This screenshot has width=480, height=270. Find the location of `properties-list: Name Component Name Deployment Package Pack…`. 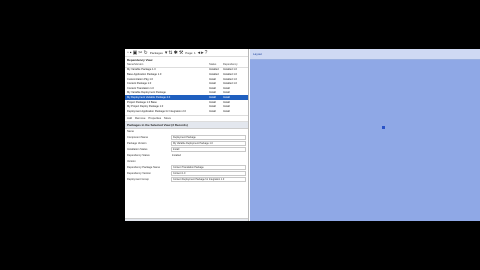

properties-list: Name Component Name Deployment Package Pack… is located at coordinates (186, 156).